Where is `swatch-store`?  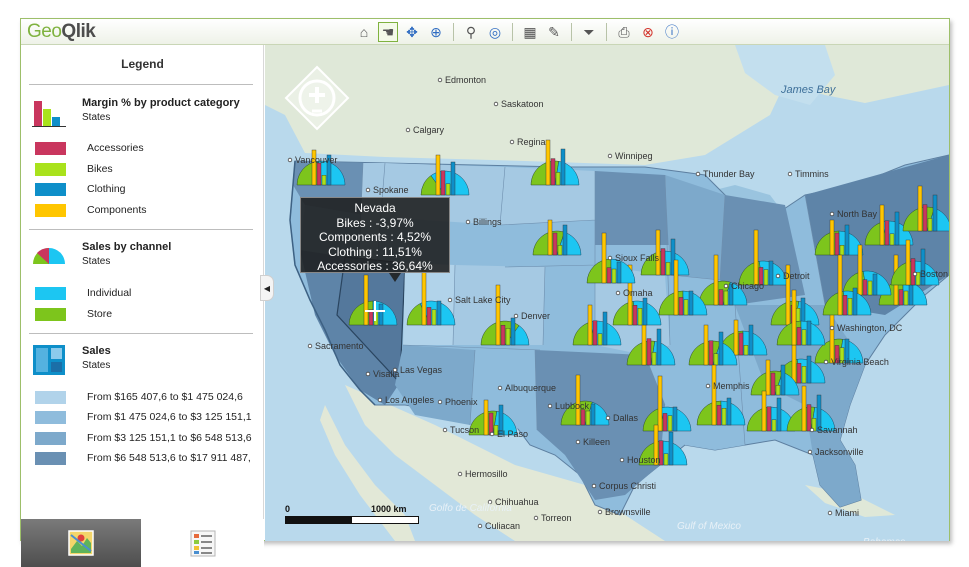 swatch-store is located at coordinates (50, 314).